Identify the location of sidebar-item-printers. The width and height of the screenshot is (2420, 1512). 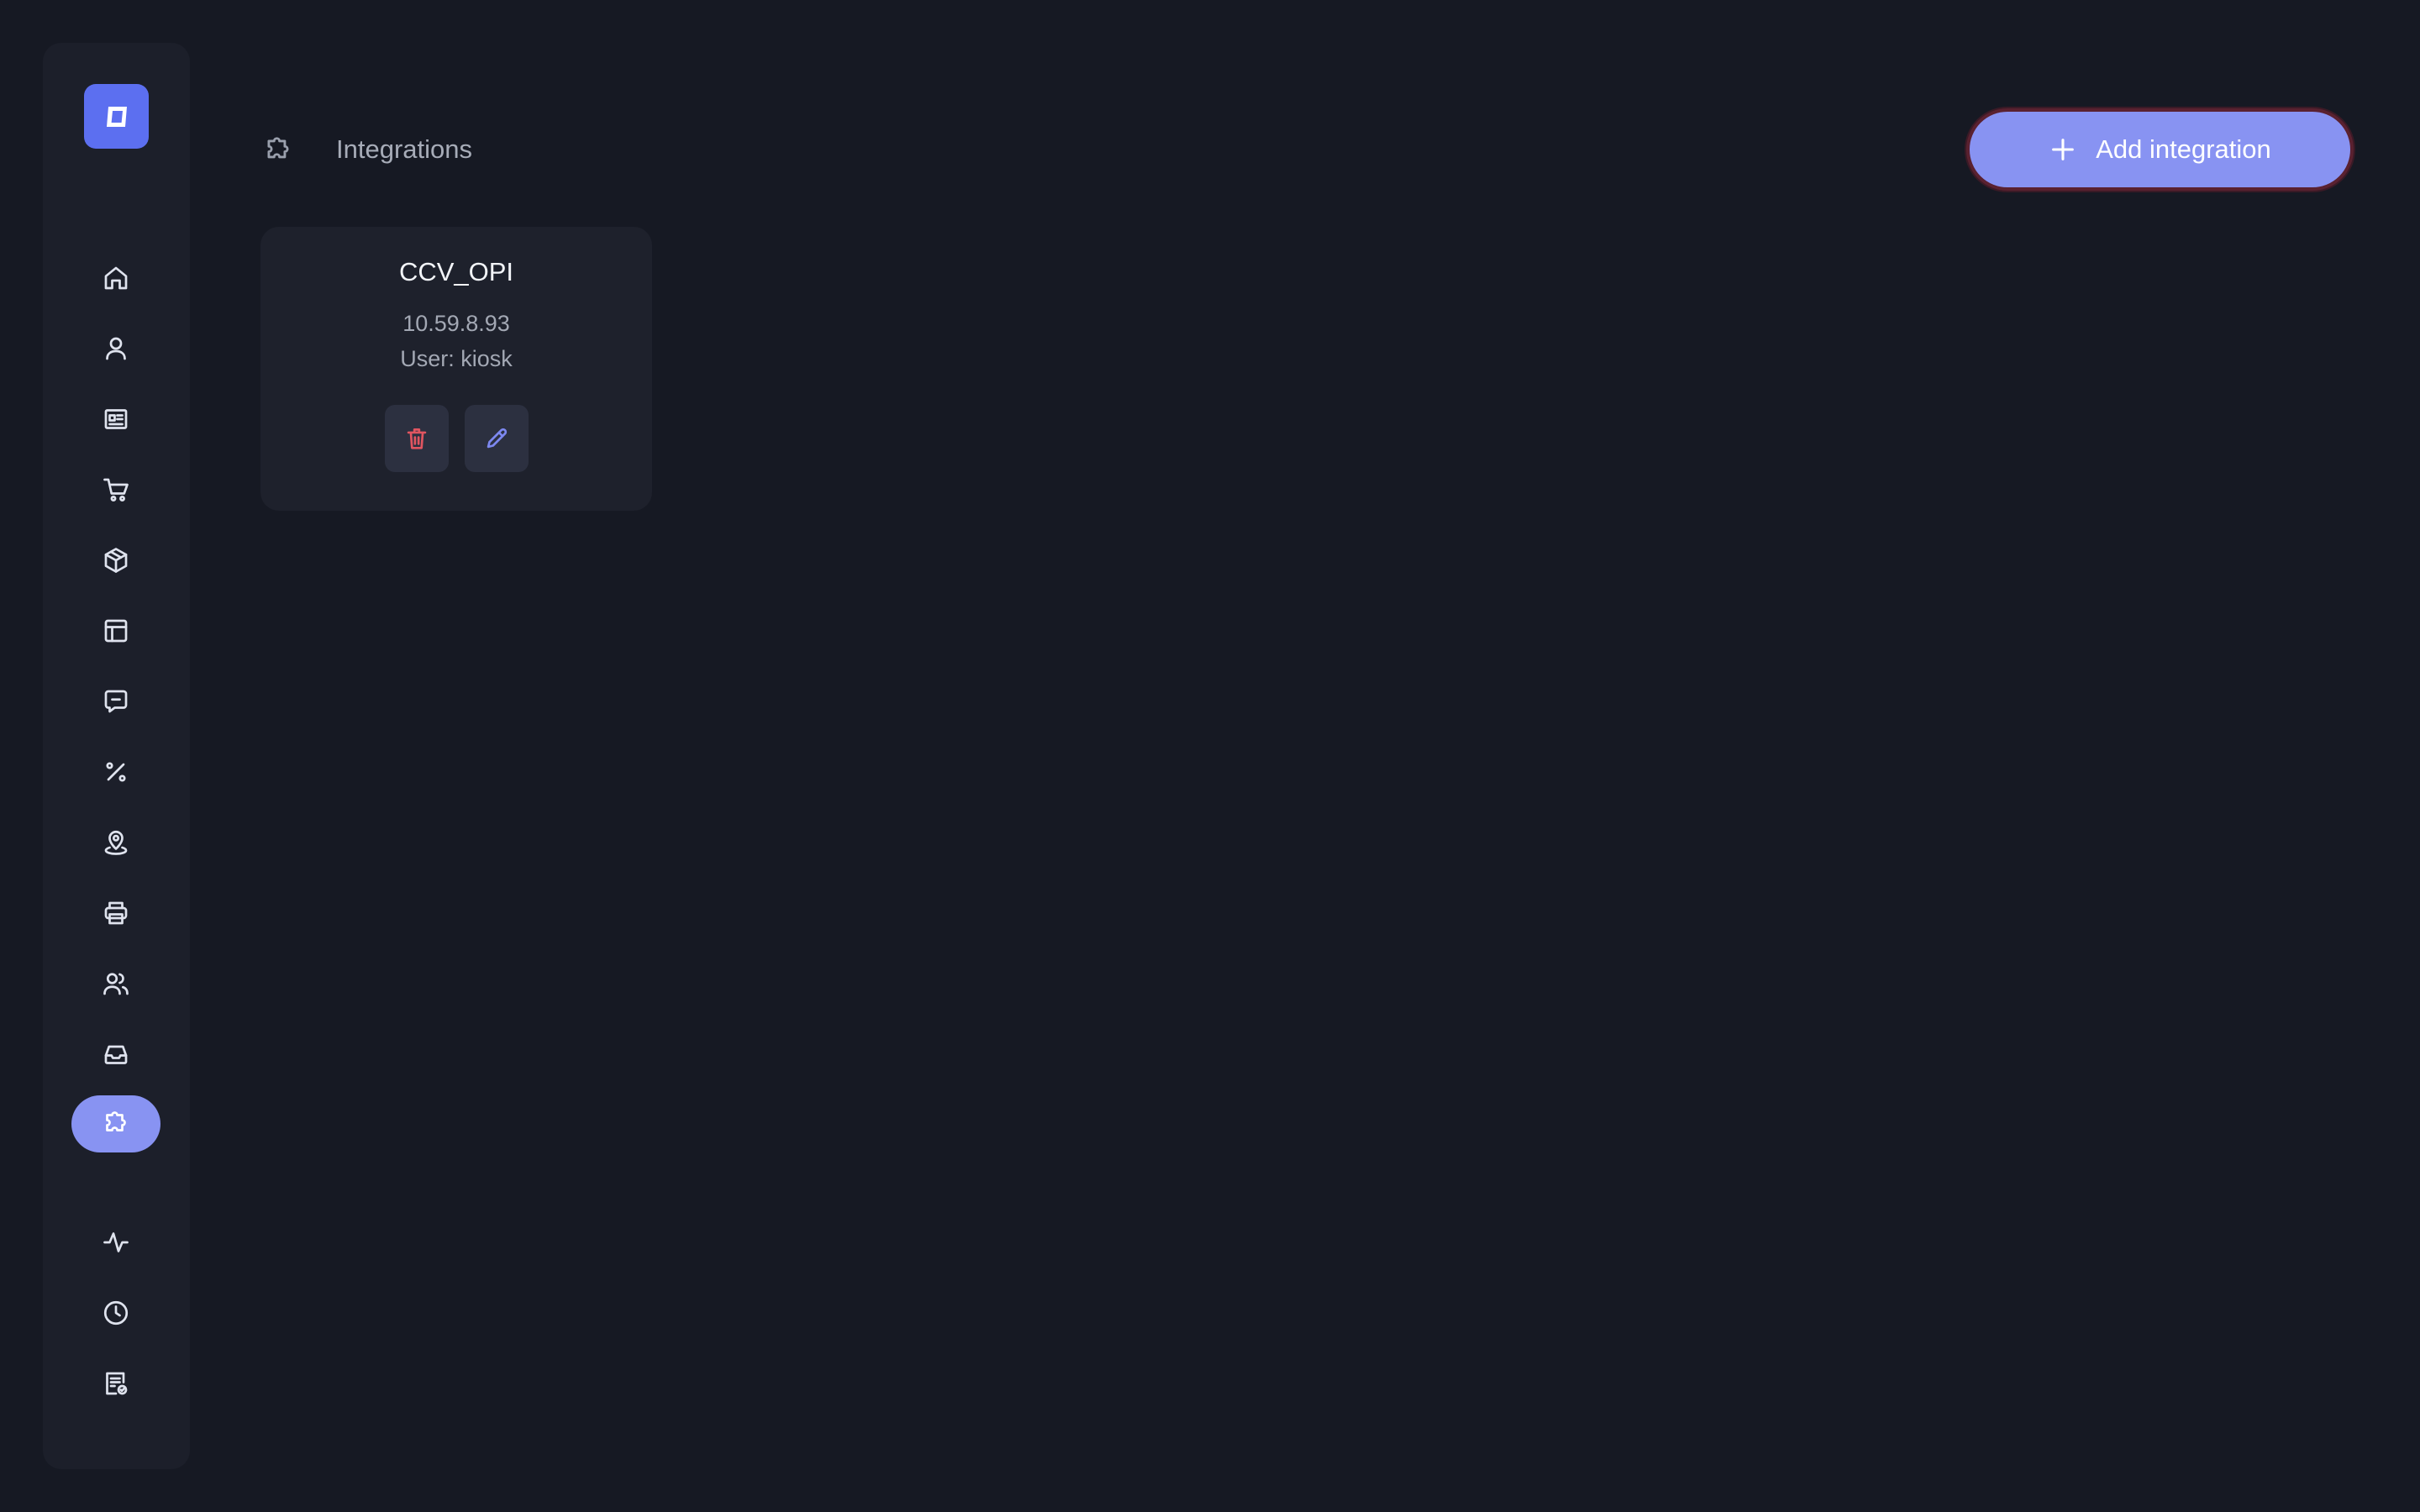
(116, 913).